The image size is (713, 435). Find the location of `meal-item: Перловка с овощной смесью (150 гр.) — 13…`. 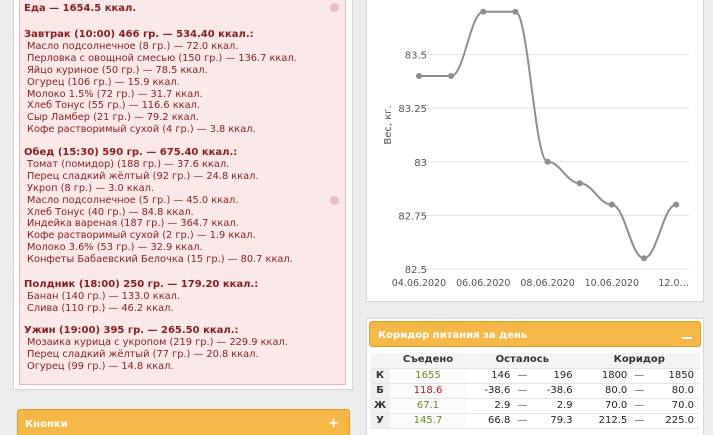

meal-item: Перловка с овощной смесью (150 гр.) — 13… is located at coordinates (162, 58).